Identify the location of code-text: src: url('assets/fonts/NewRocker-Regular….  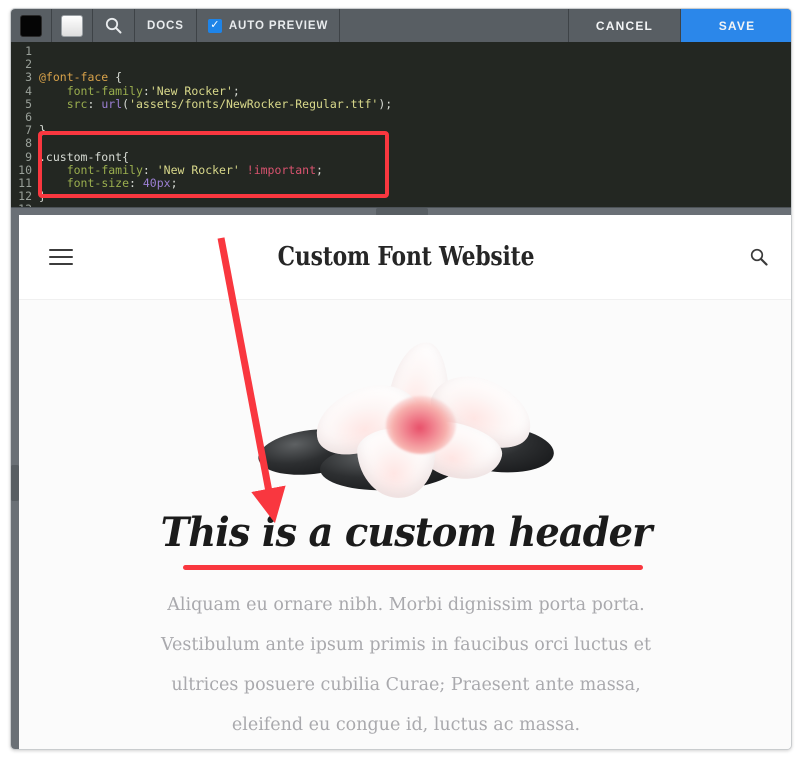
(215, 104).